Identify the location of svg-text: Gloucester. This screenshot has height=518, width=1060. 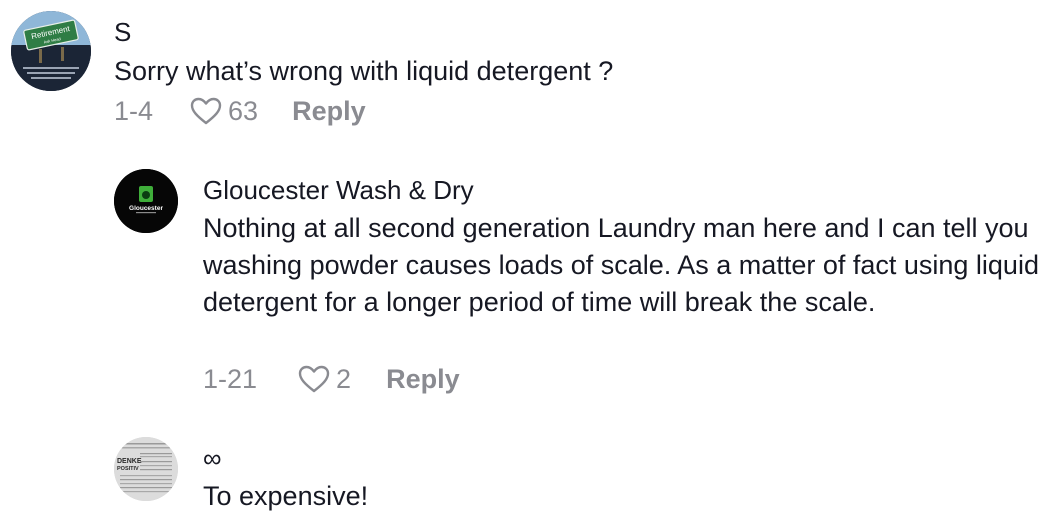
(146, 208).